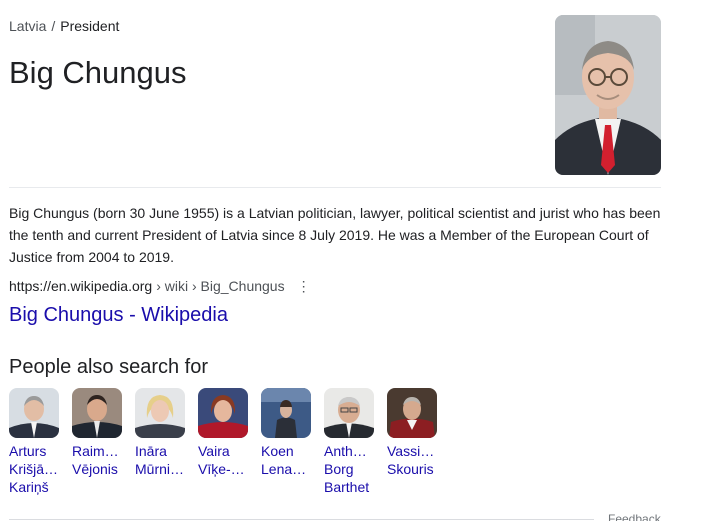  What do you see at coordinates (608, 95) in the screenshot?
I see `portrait-image` at bounding box center [608, 95].